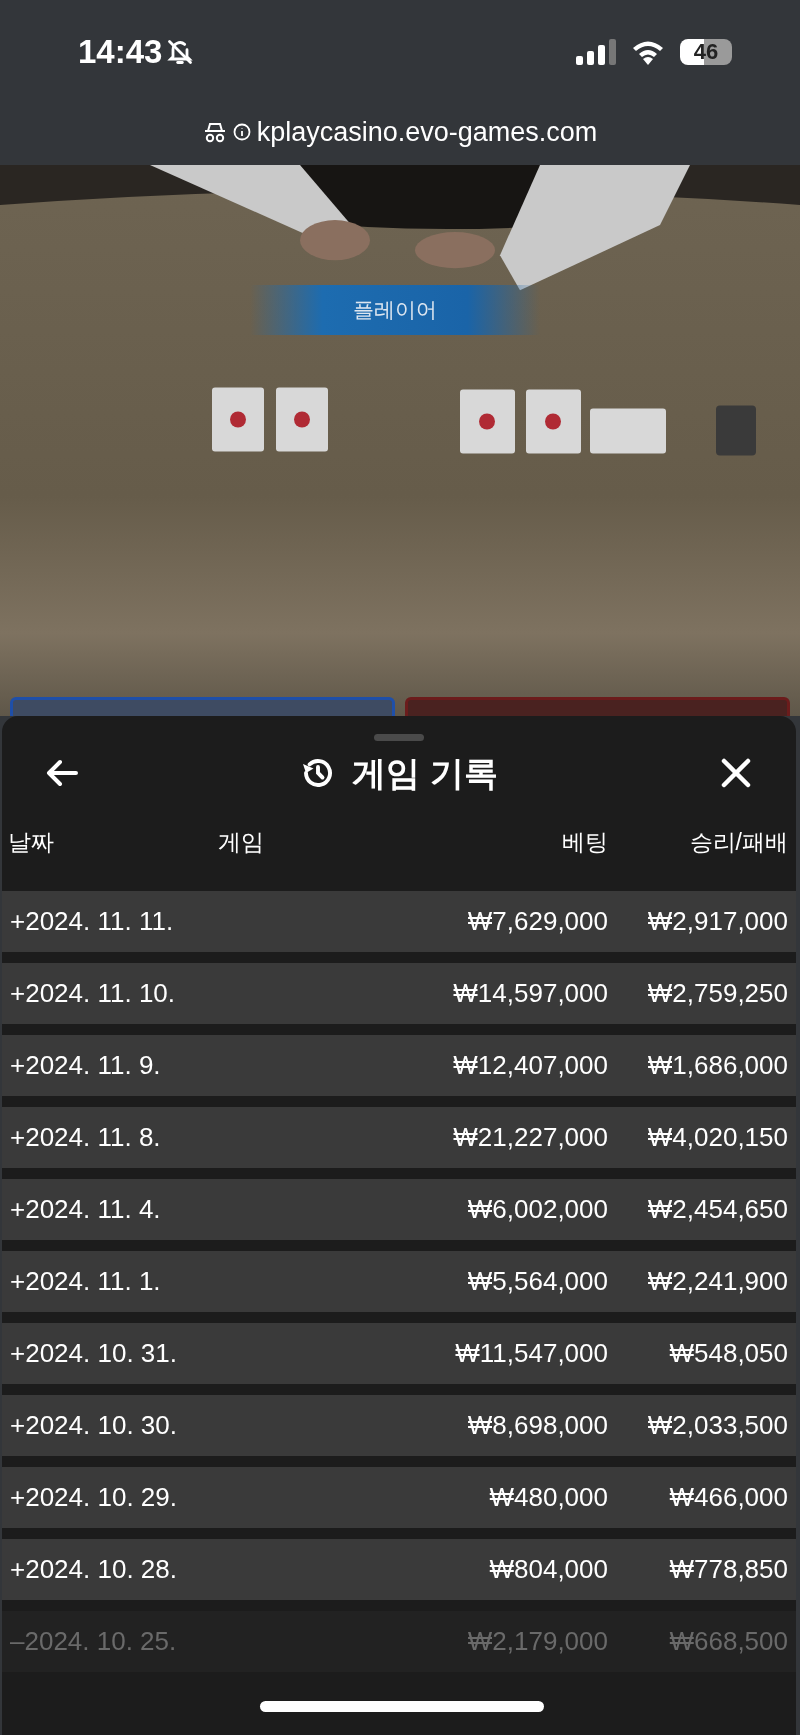 Image resolution: width=800 pixels, height=1735 pixels. Describe the element at coordinates (537, 1641) in the screenshot. I see `bet-cell-text: ₩2,179,000` at that location.